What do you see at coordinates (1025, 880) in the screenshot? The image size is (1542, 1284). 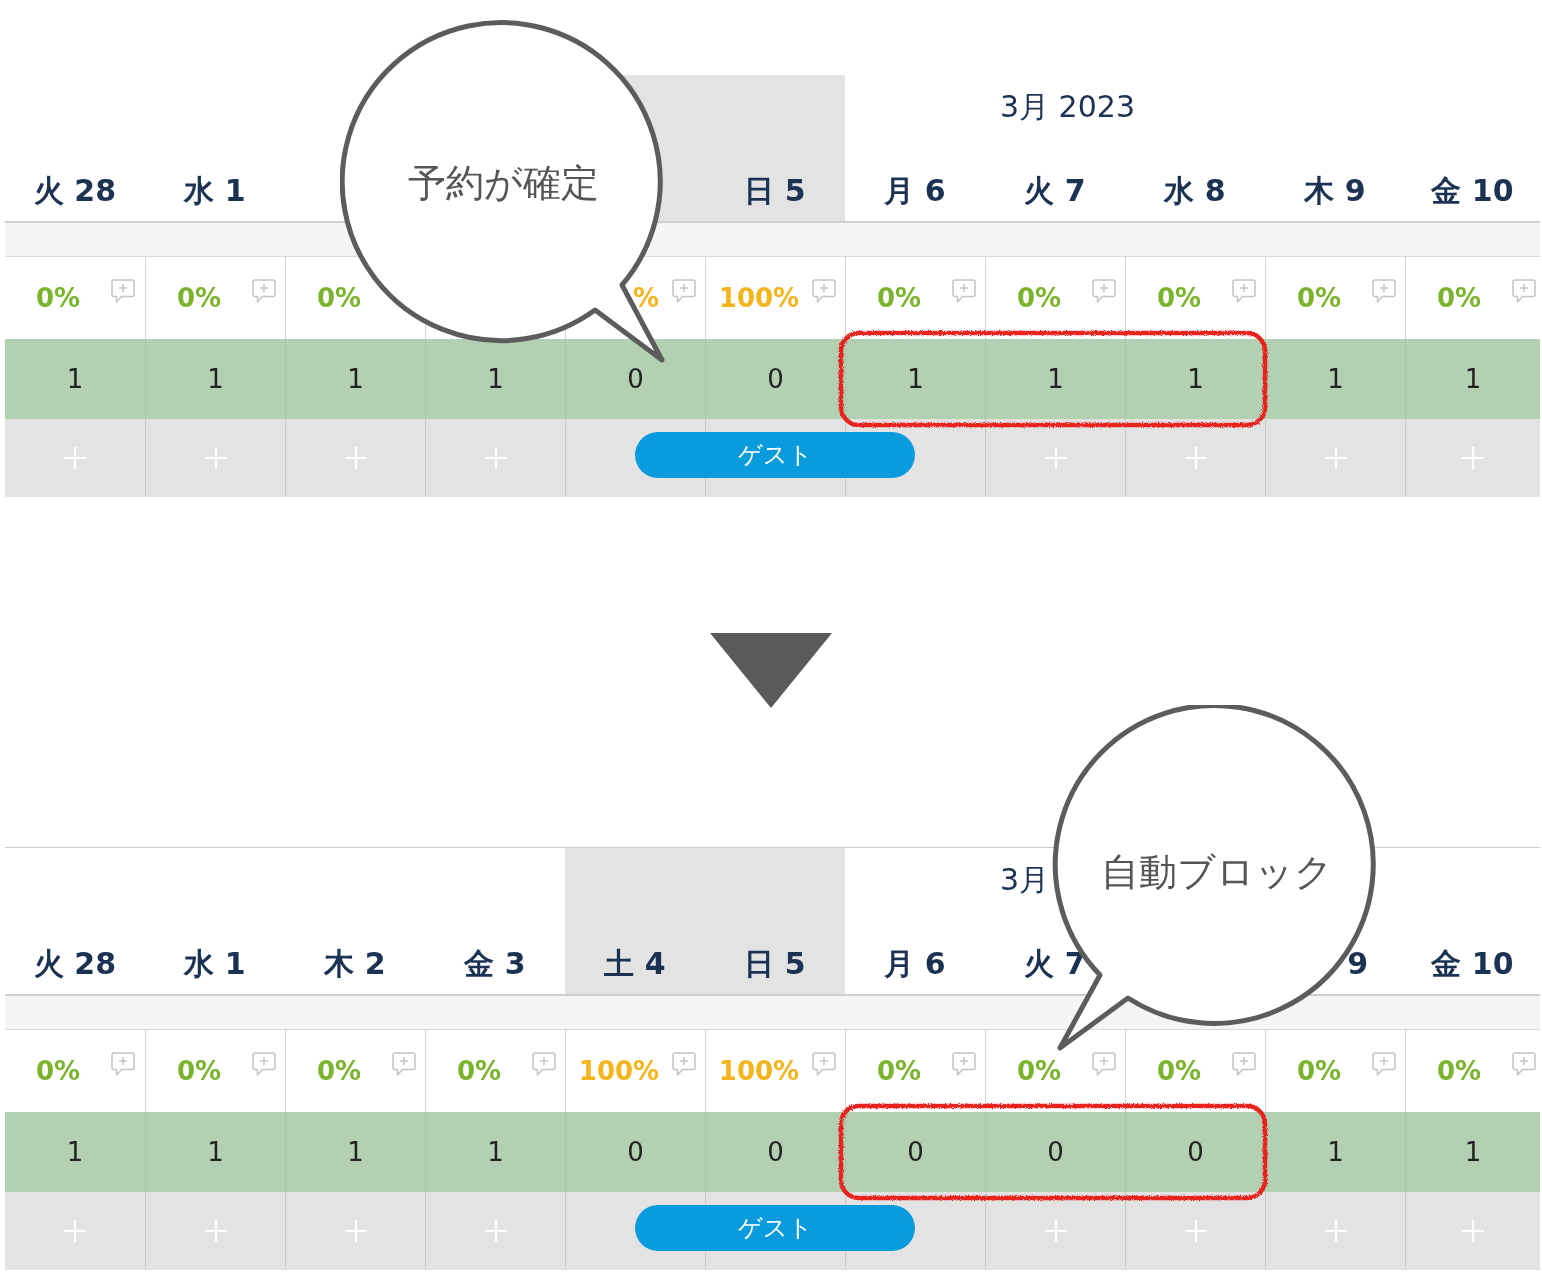 I see `month-title: 3月` at bounding box center [1025, 880].